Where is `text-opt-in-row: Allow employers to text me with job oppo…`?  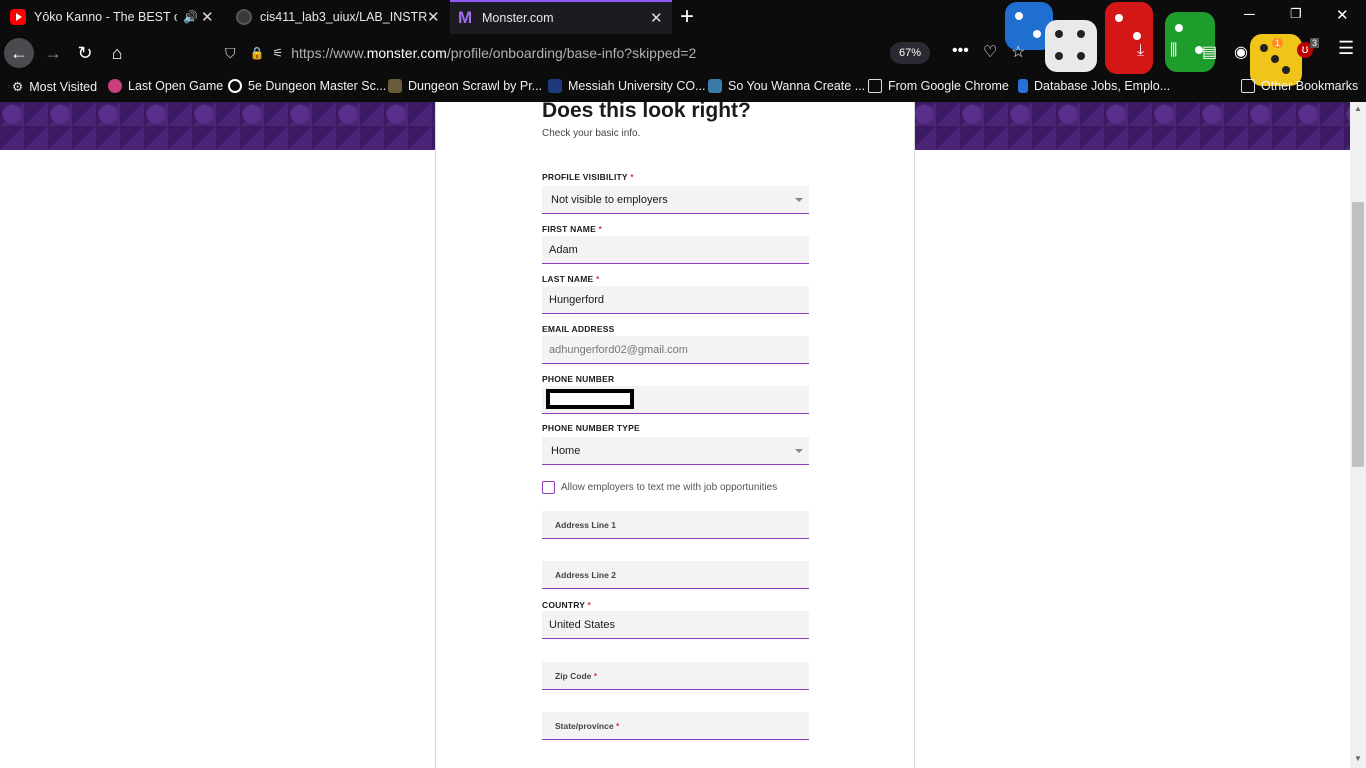 text-opt-in-row: Allow employers to text me with job oppo… is located at coordinates (659, 487).